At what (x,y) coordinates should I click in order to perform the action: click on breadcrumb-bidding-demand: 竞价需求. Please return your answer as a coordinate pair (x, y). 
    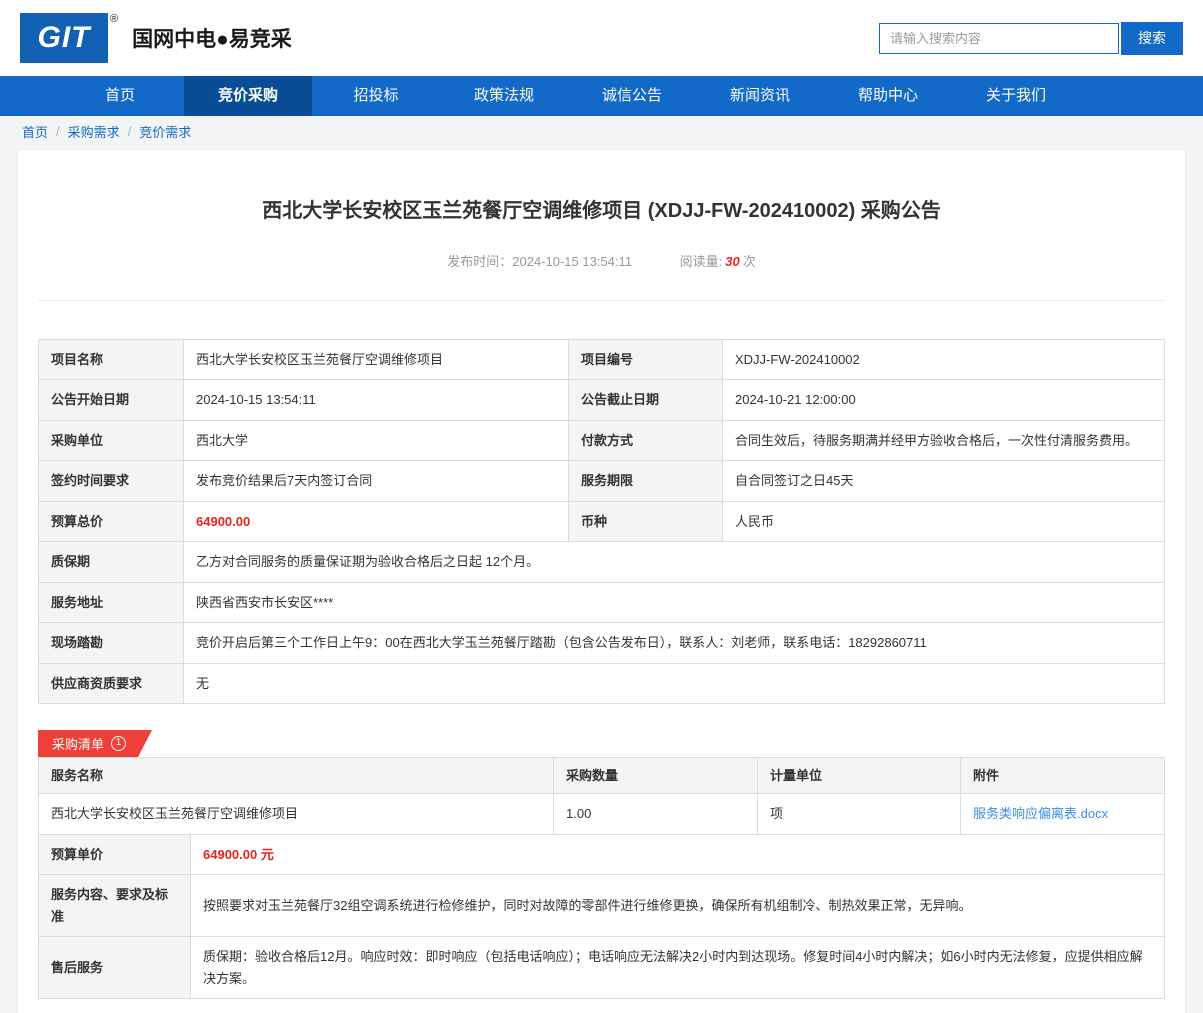
    Looking at the image, I should click on (165, 131).